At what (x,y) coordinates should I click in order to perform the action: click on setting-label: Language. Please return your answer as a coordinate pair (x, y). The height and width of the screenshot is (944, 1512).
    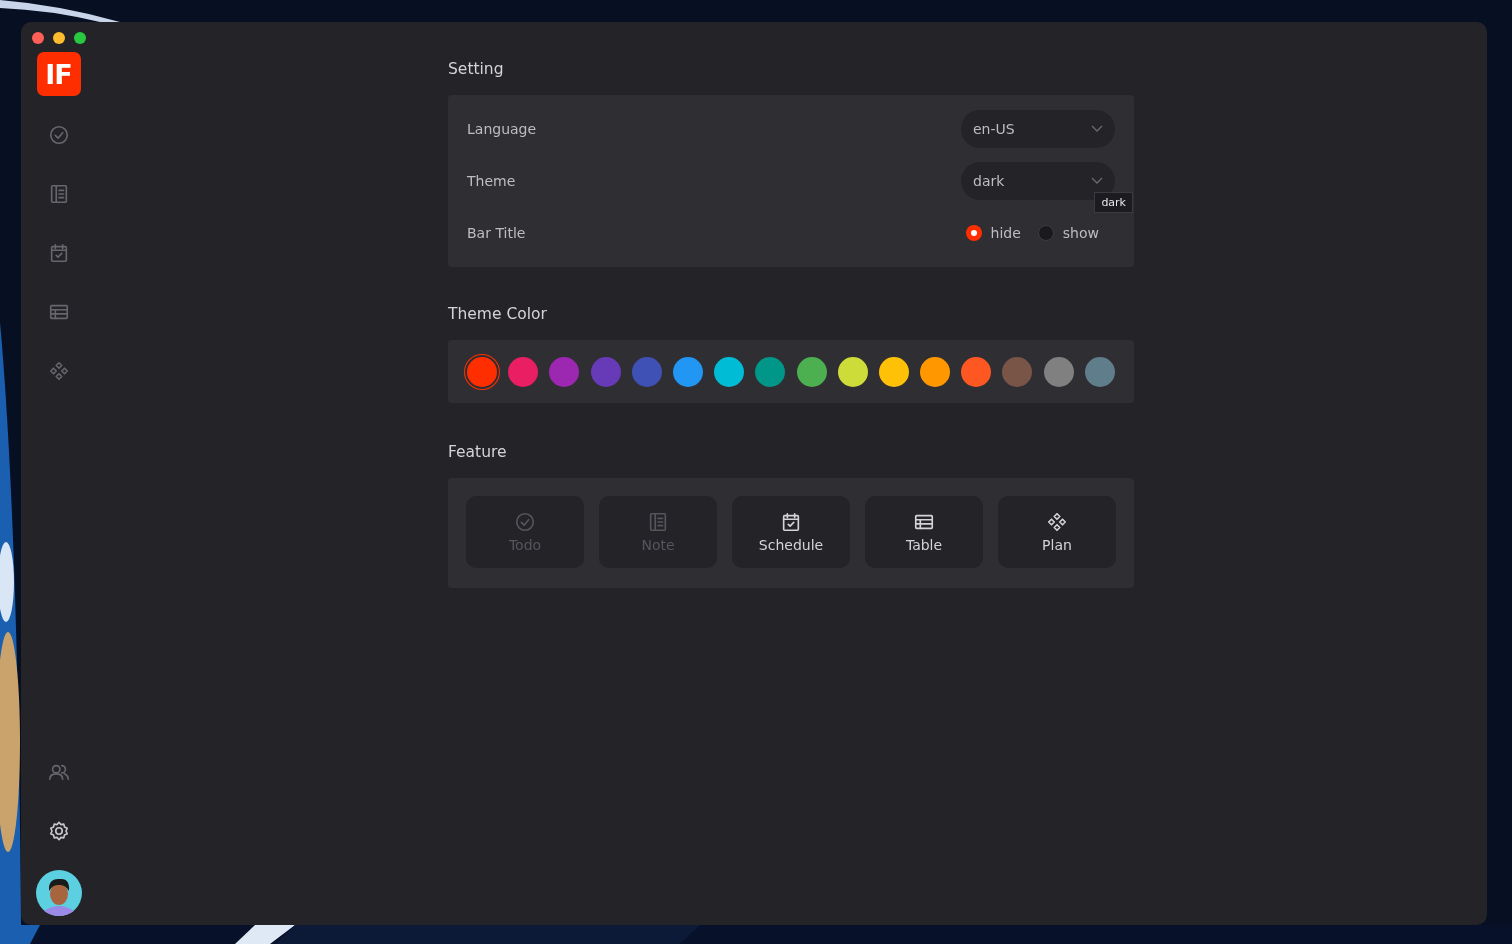
    Looking at the image, I should click on (502, 129).